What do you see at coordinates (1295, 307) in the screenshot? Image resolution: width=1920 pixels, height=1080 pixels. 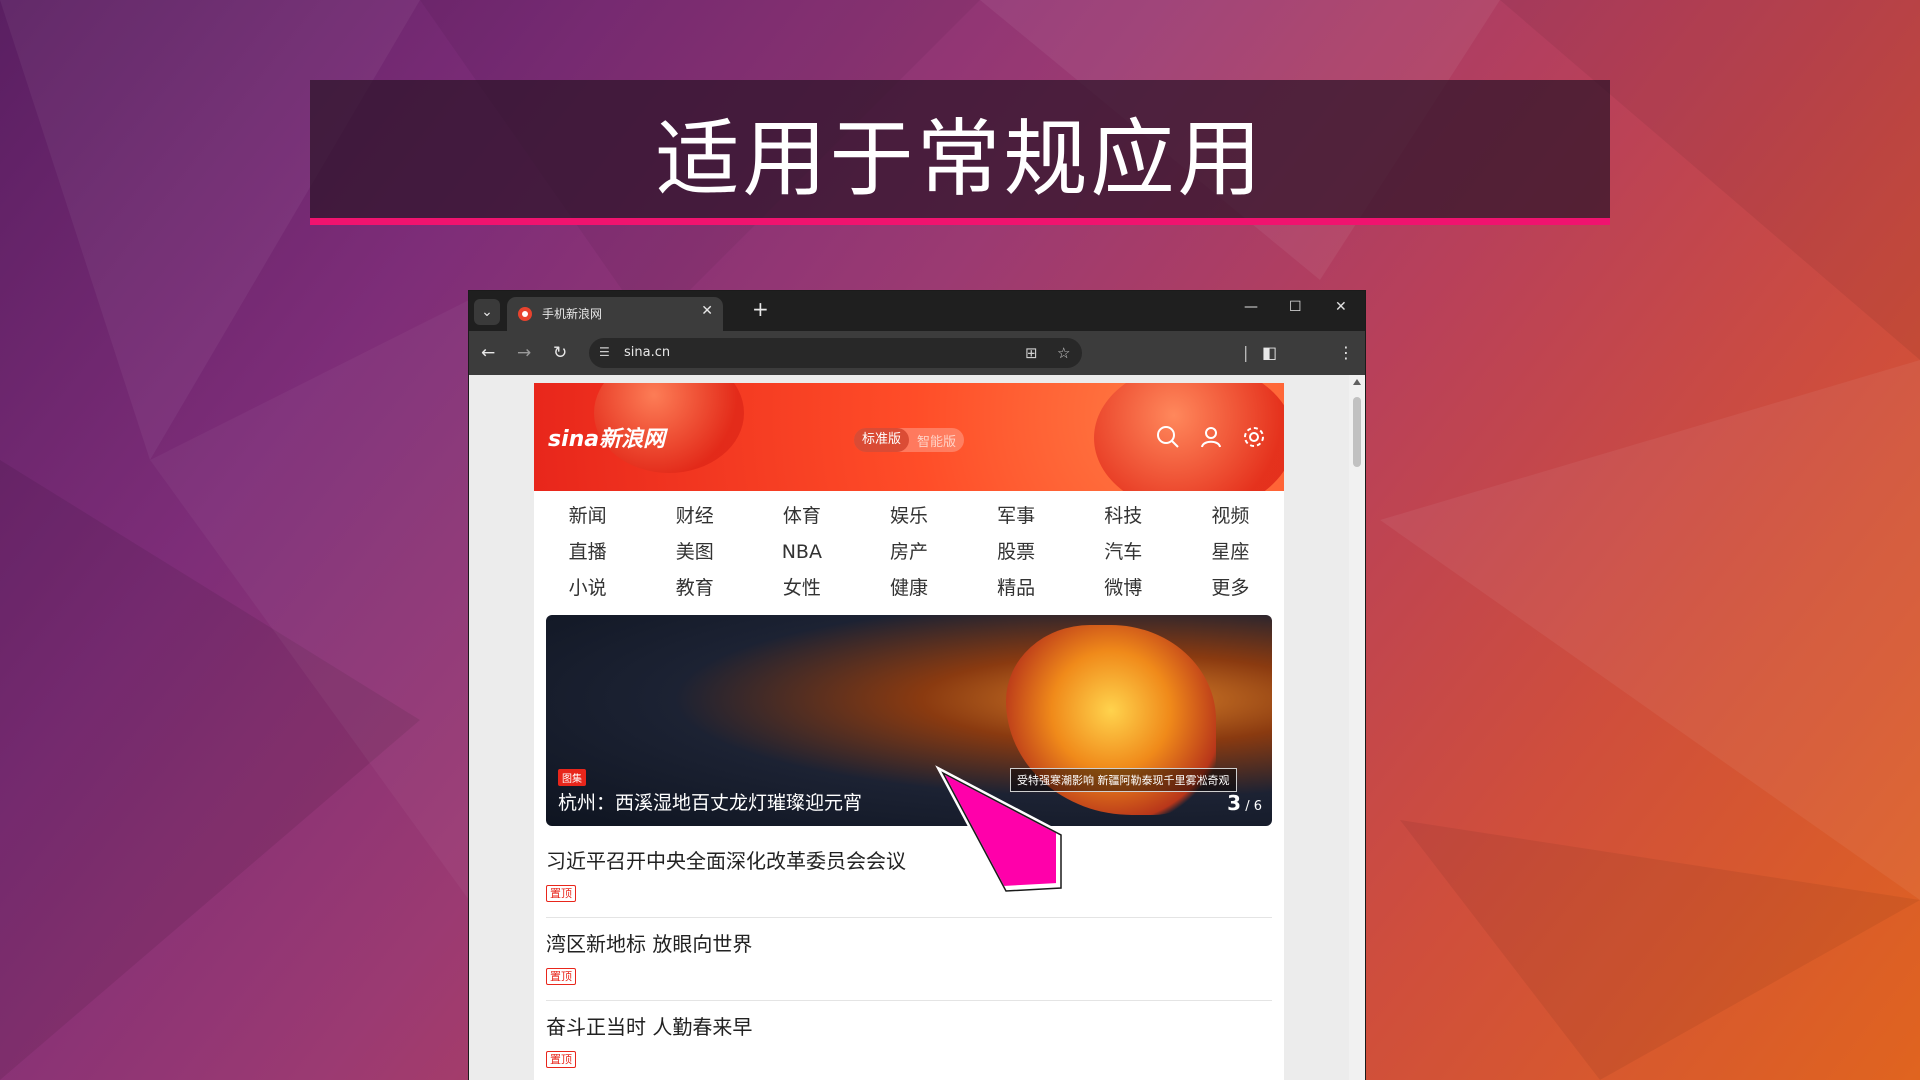 I see `maximize-icon: ☐` at bounding box center [1295, 307].